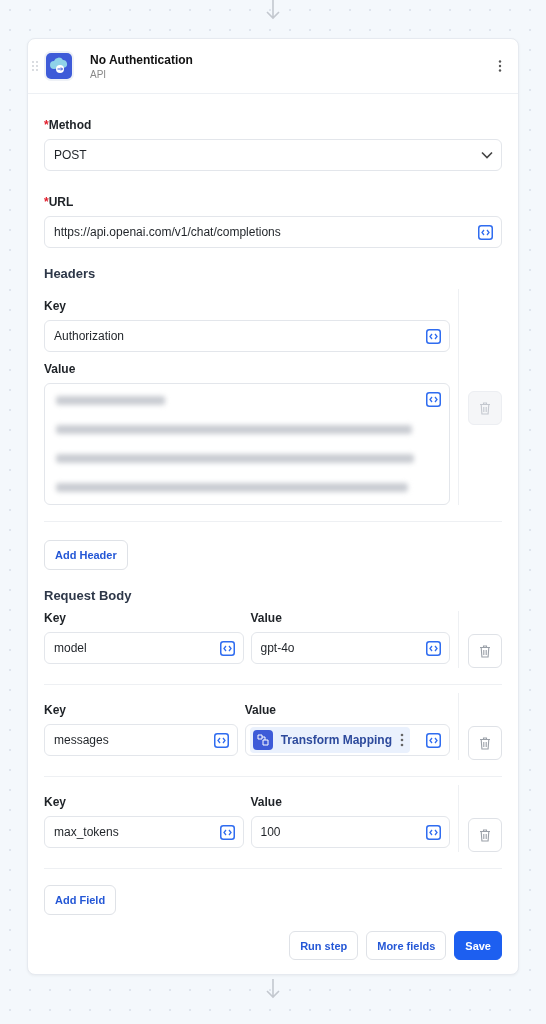  I want to click on secondary-button: Run step, so click(324, 945).